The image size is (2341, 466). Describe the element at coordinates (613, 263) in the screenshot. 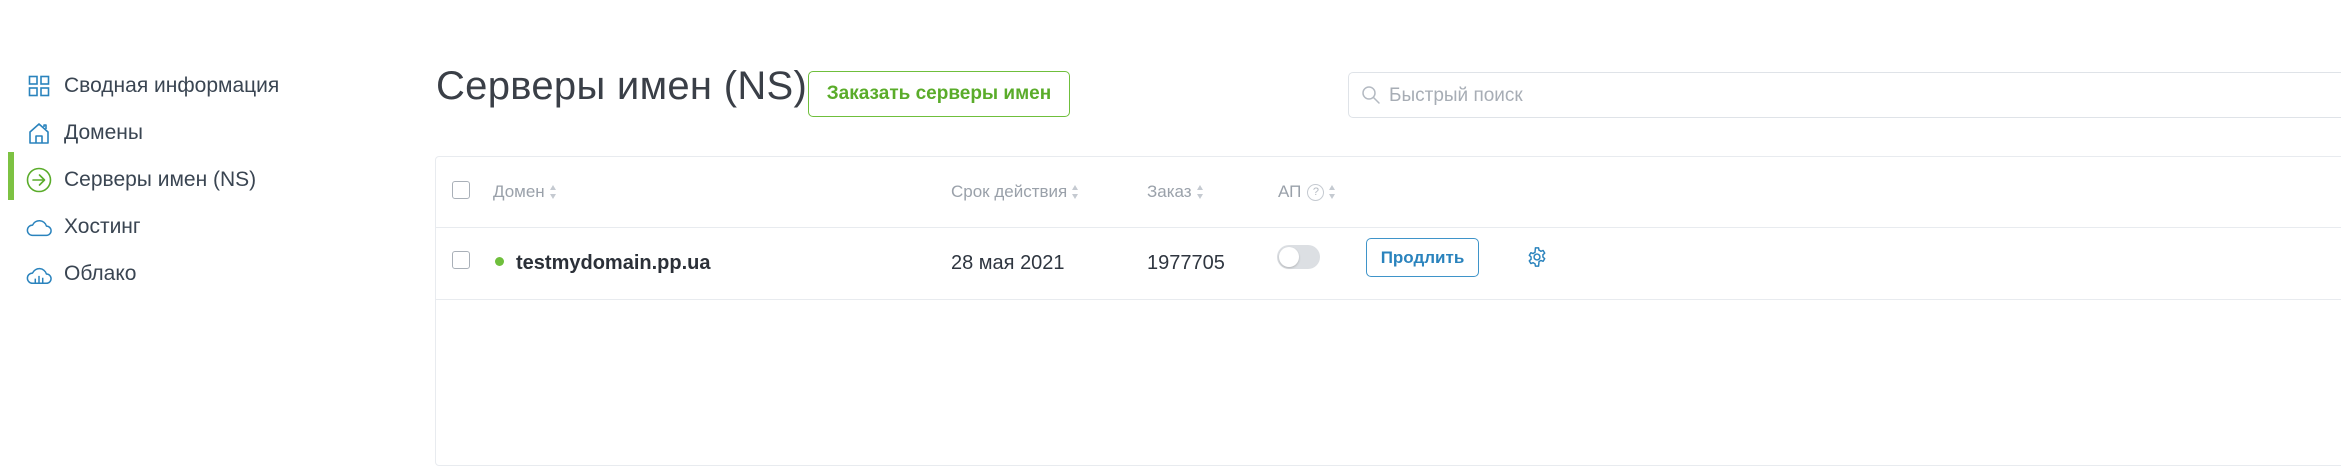

I see `domain-name: testmydomain.pp.ua` at that location.